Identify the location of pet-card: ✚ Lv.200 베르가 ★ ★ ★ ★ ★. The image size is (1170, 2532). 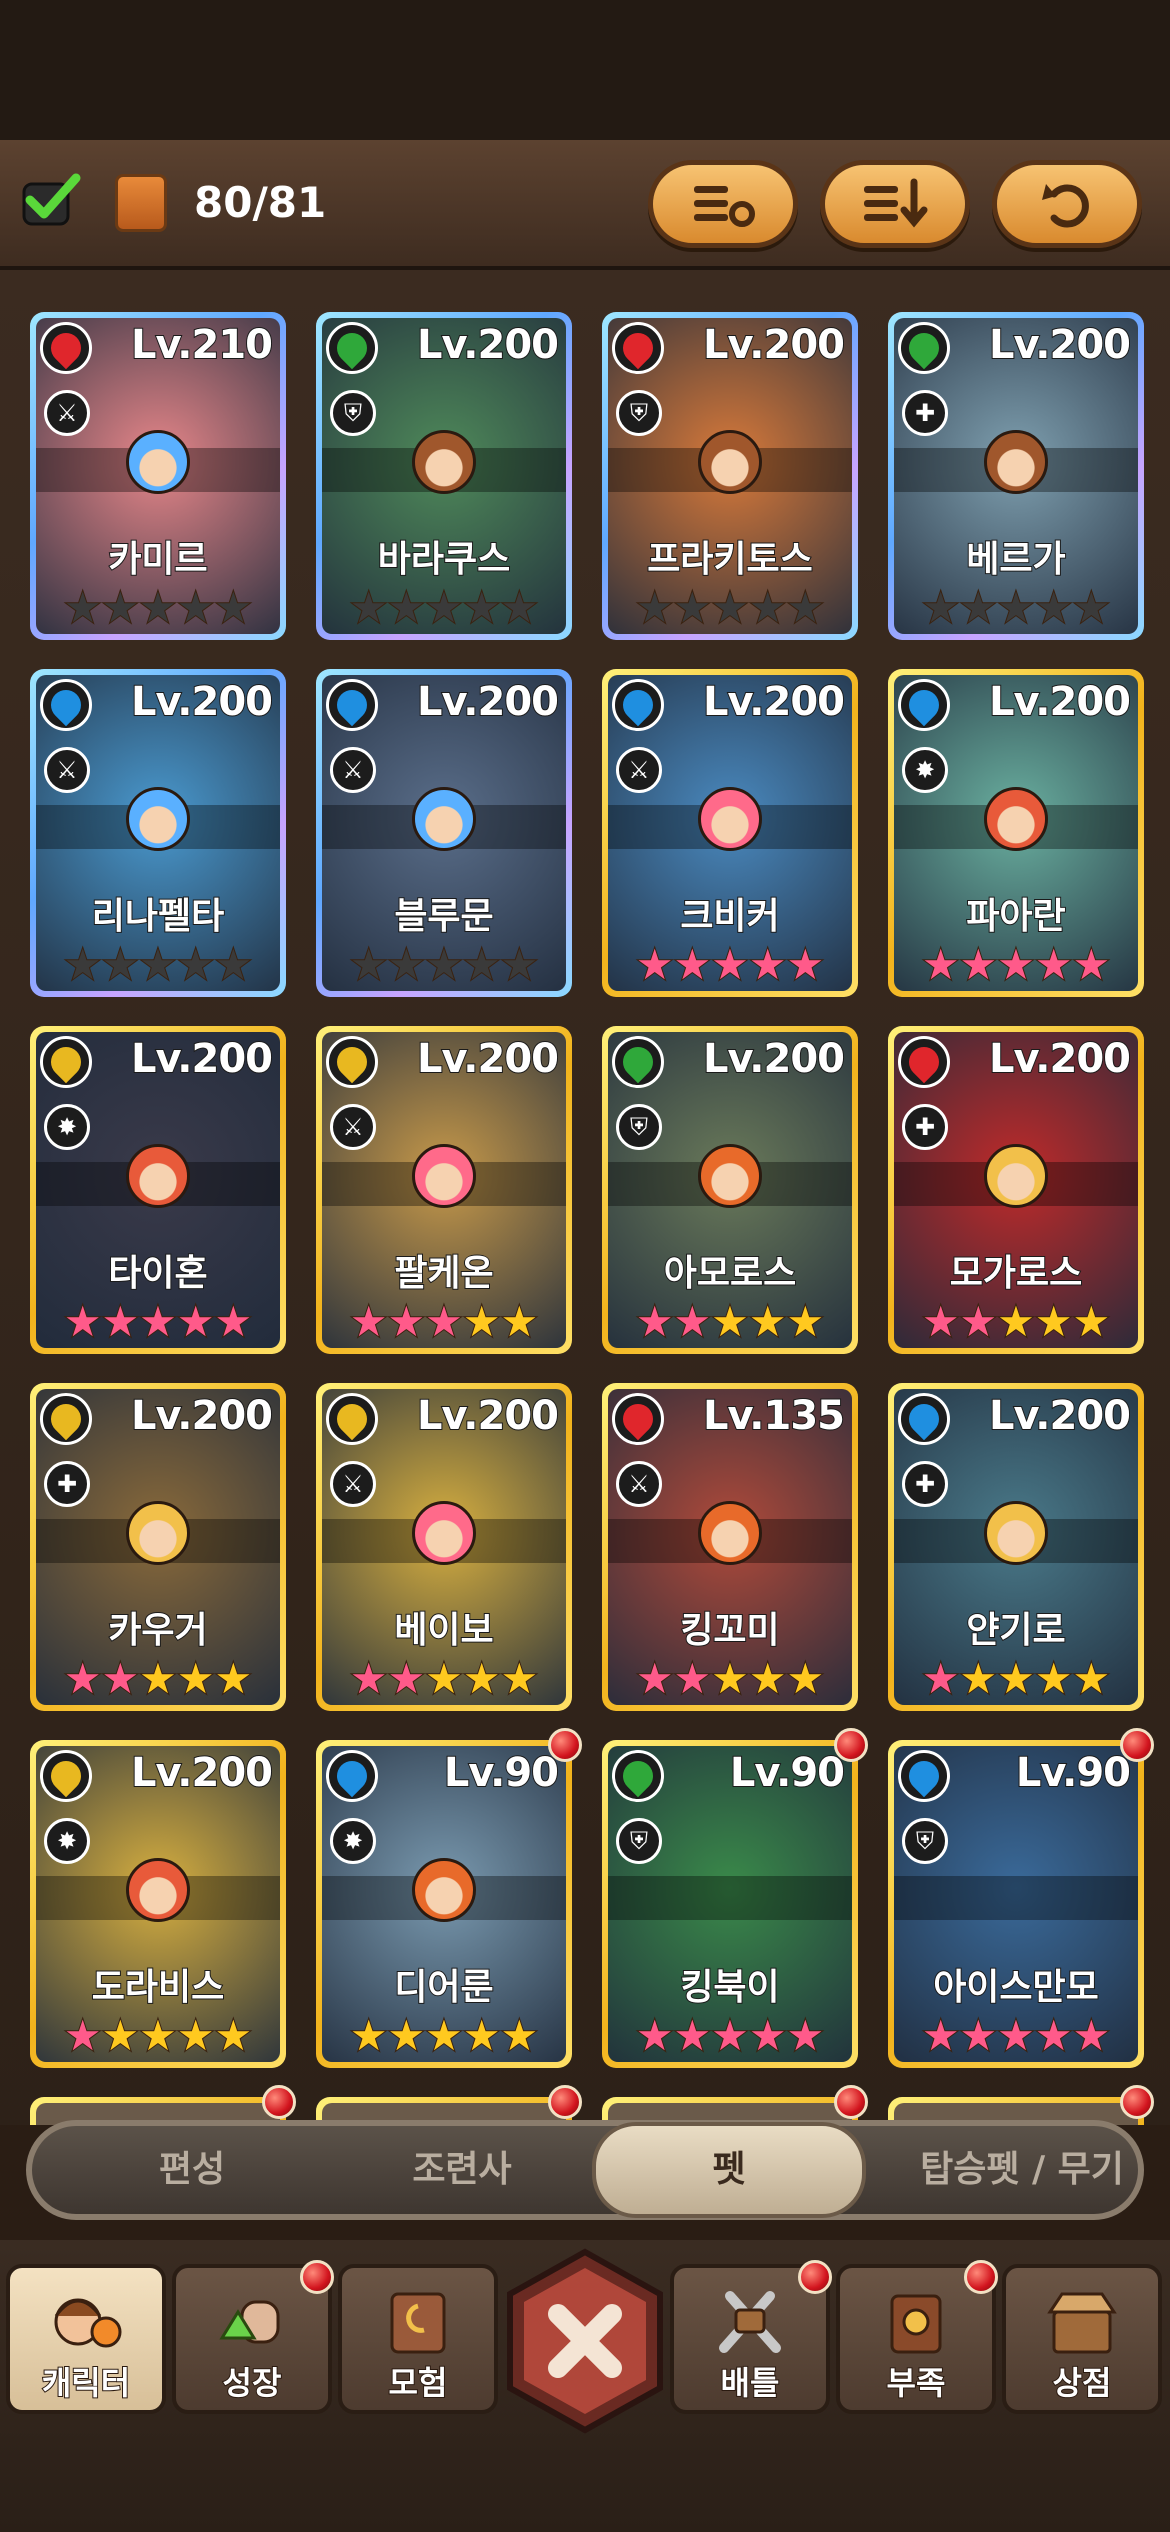
(1016, 476).